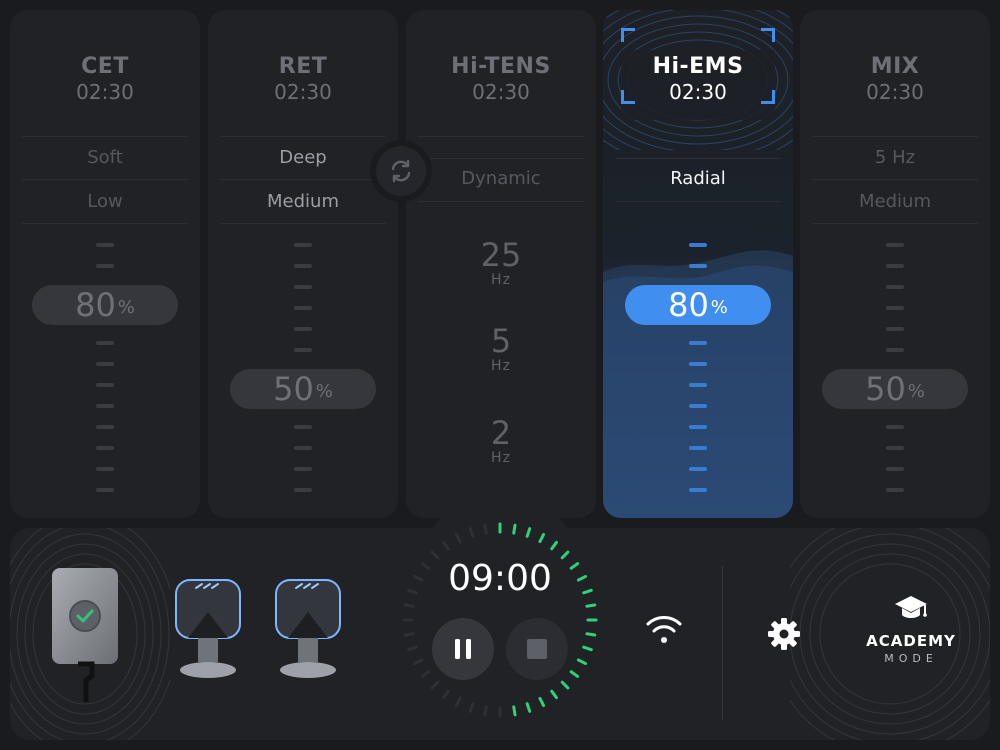 This screenshot has width=1000, height=750. Describe the element at coordinates (86, 634) in the screenshot. I see `handpiece-holder` at that location.